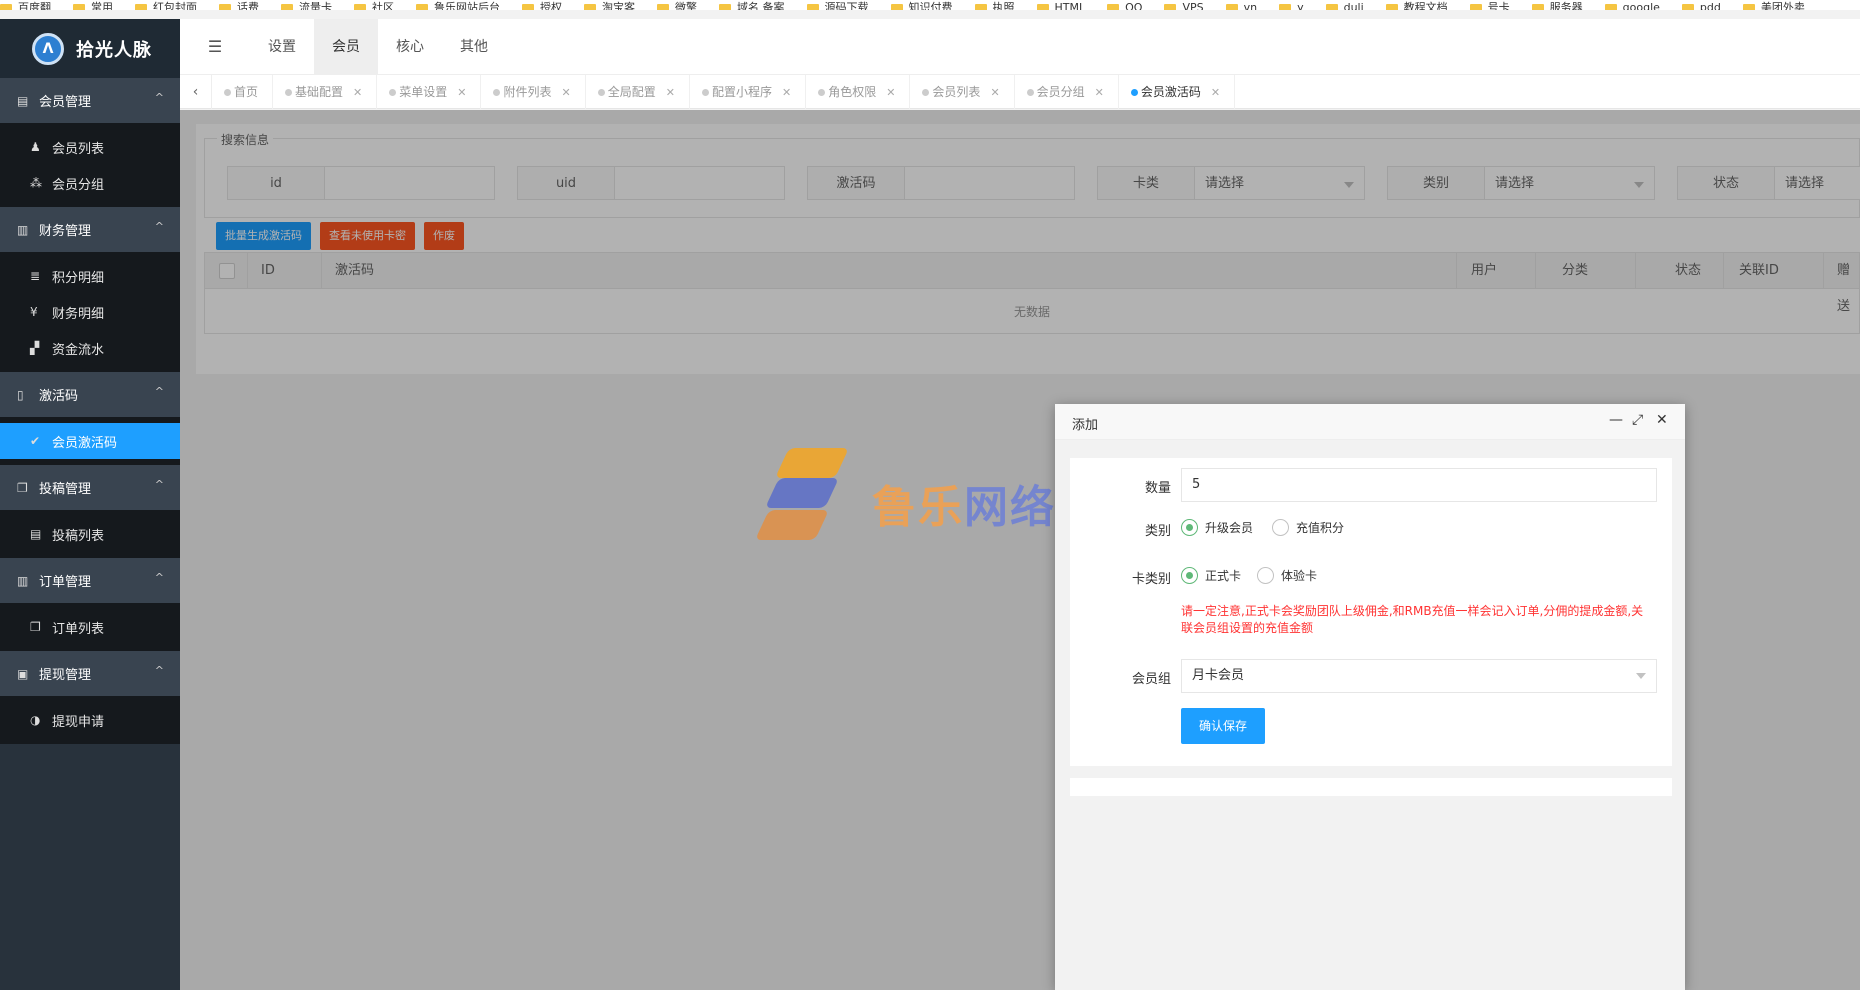  What do you see at coordinates (1291, 6) in the screenshot?
I see `bookmark-item: y` at bounding box center [1291, 6].